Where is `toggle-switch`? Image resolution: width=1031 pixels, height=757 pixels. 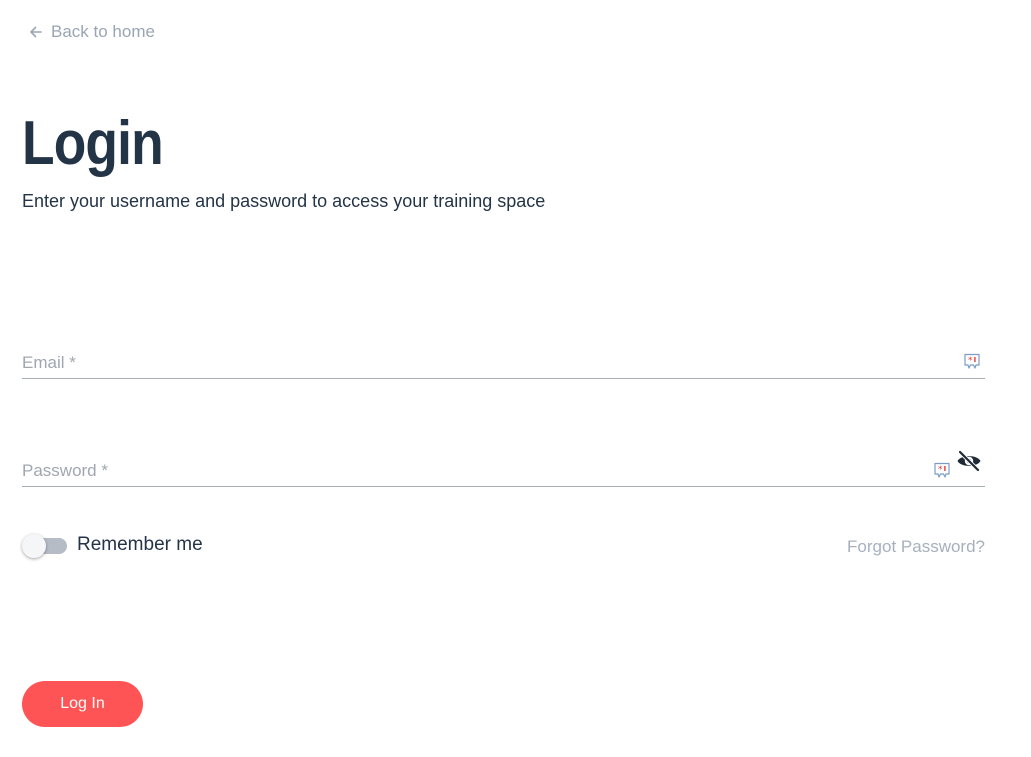
toggle-switch is located at coordinates (44, 546).